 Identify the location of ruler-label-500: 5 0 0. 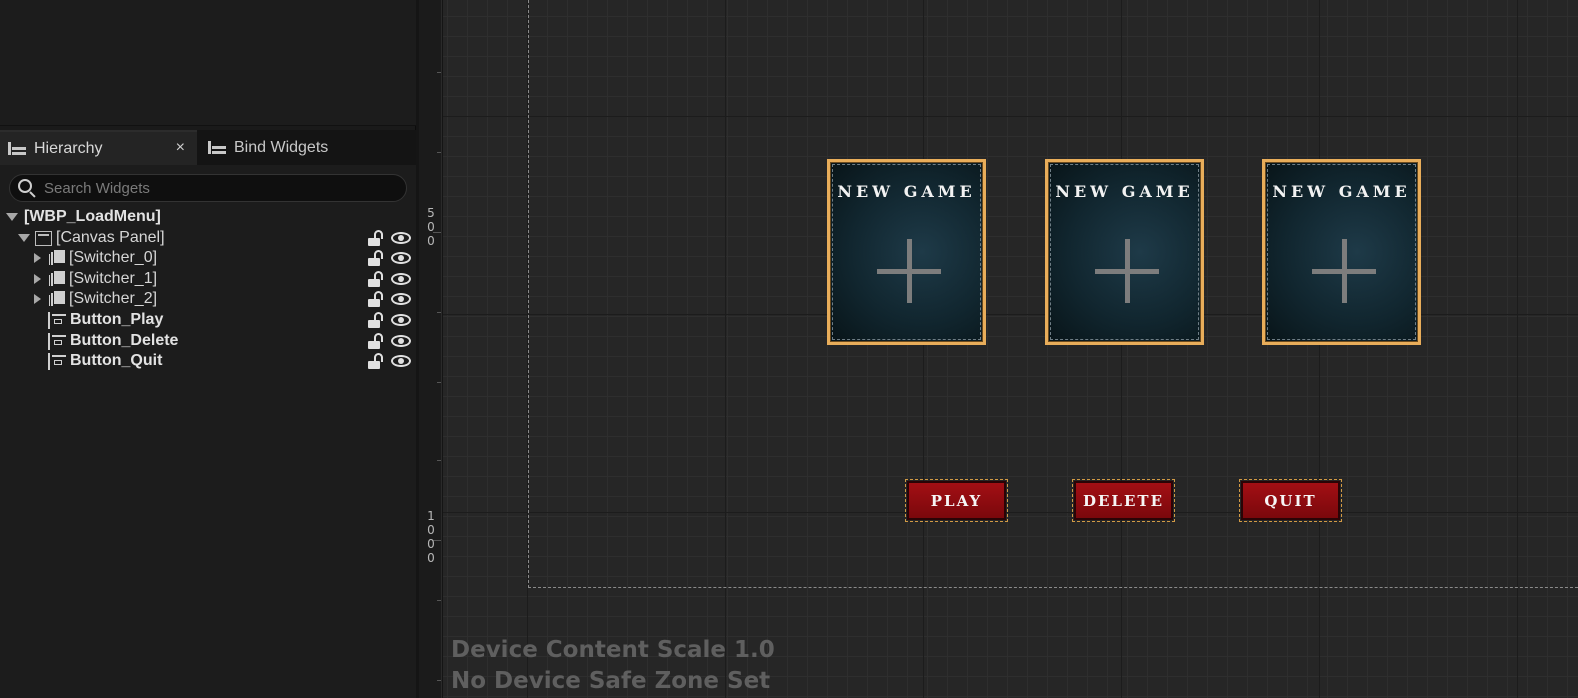
(431, 227).